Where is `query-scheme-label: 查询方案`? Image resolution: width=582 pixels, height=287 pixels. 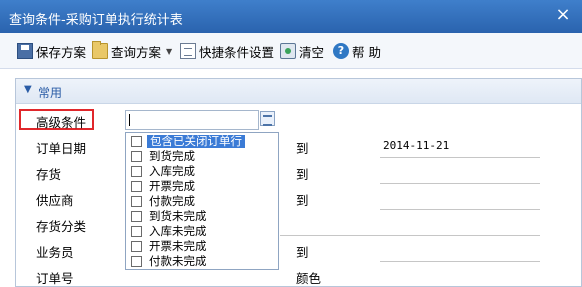 query-scheme-label: 查询方案 is located at coordinates (136, 52).